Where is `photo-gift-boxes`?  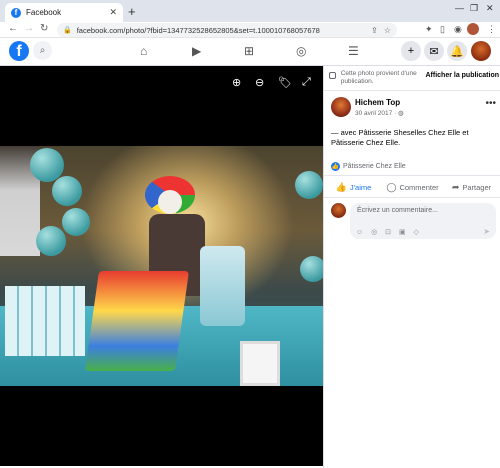
photo-gift-boxes is located at coordinates (45, 321).